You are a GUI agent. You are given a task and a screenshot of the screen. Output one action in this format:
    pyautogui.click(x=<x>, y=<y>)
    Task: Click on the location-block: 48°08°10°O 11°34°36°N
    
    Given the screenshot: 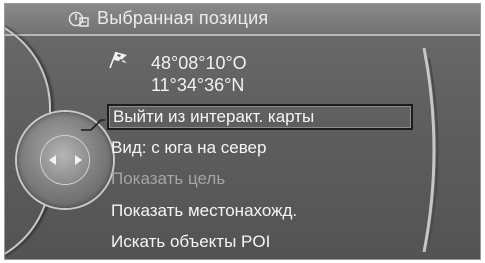 What is the action you would take?
    pyautogui.click(x=207, y=72)
    